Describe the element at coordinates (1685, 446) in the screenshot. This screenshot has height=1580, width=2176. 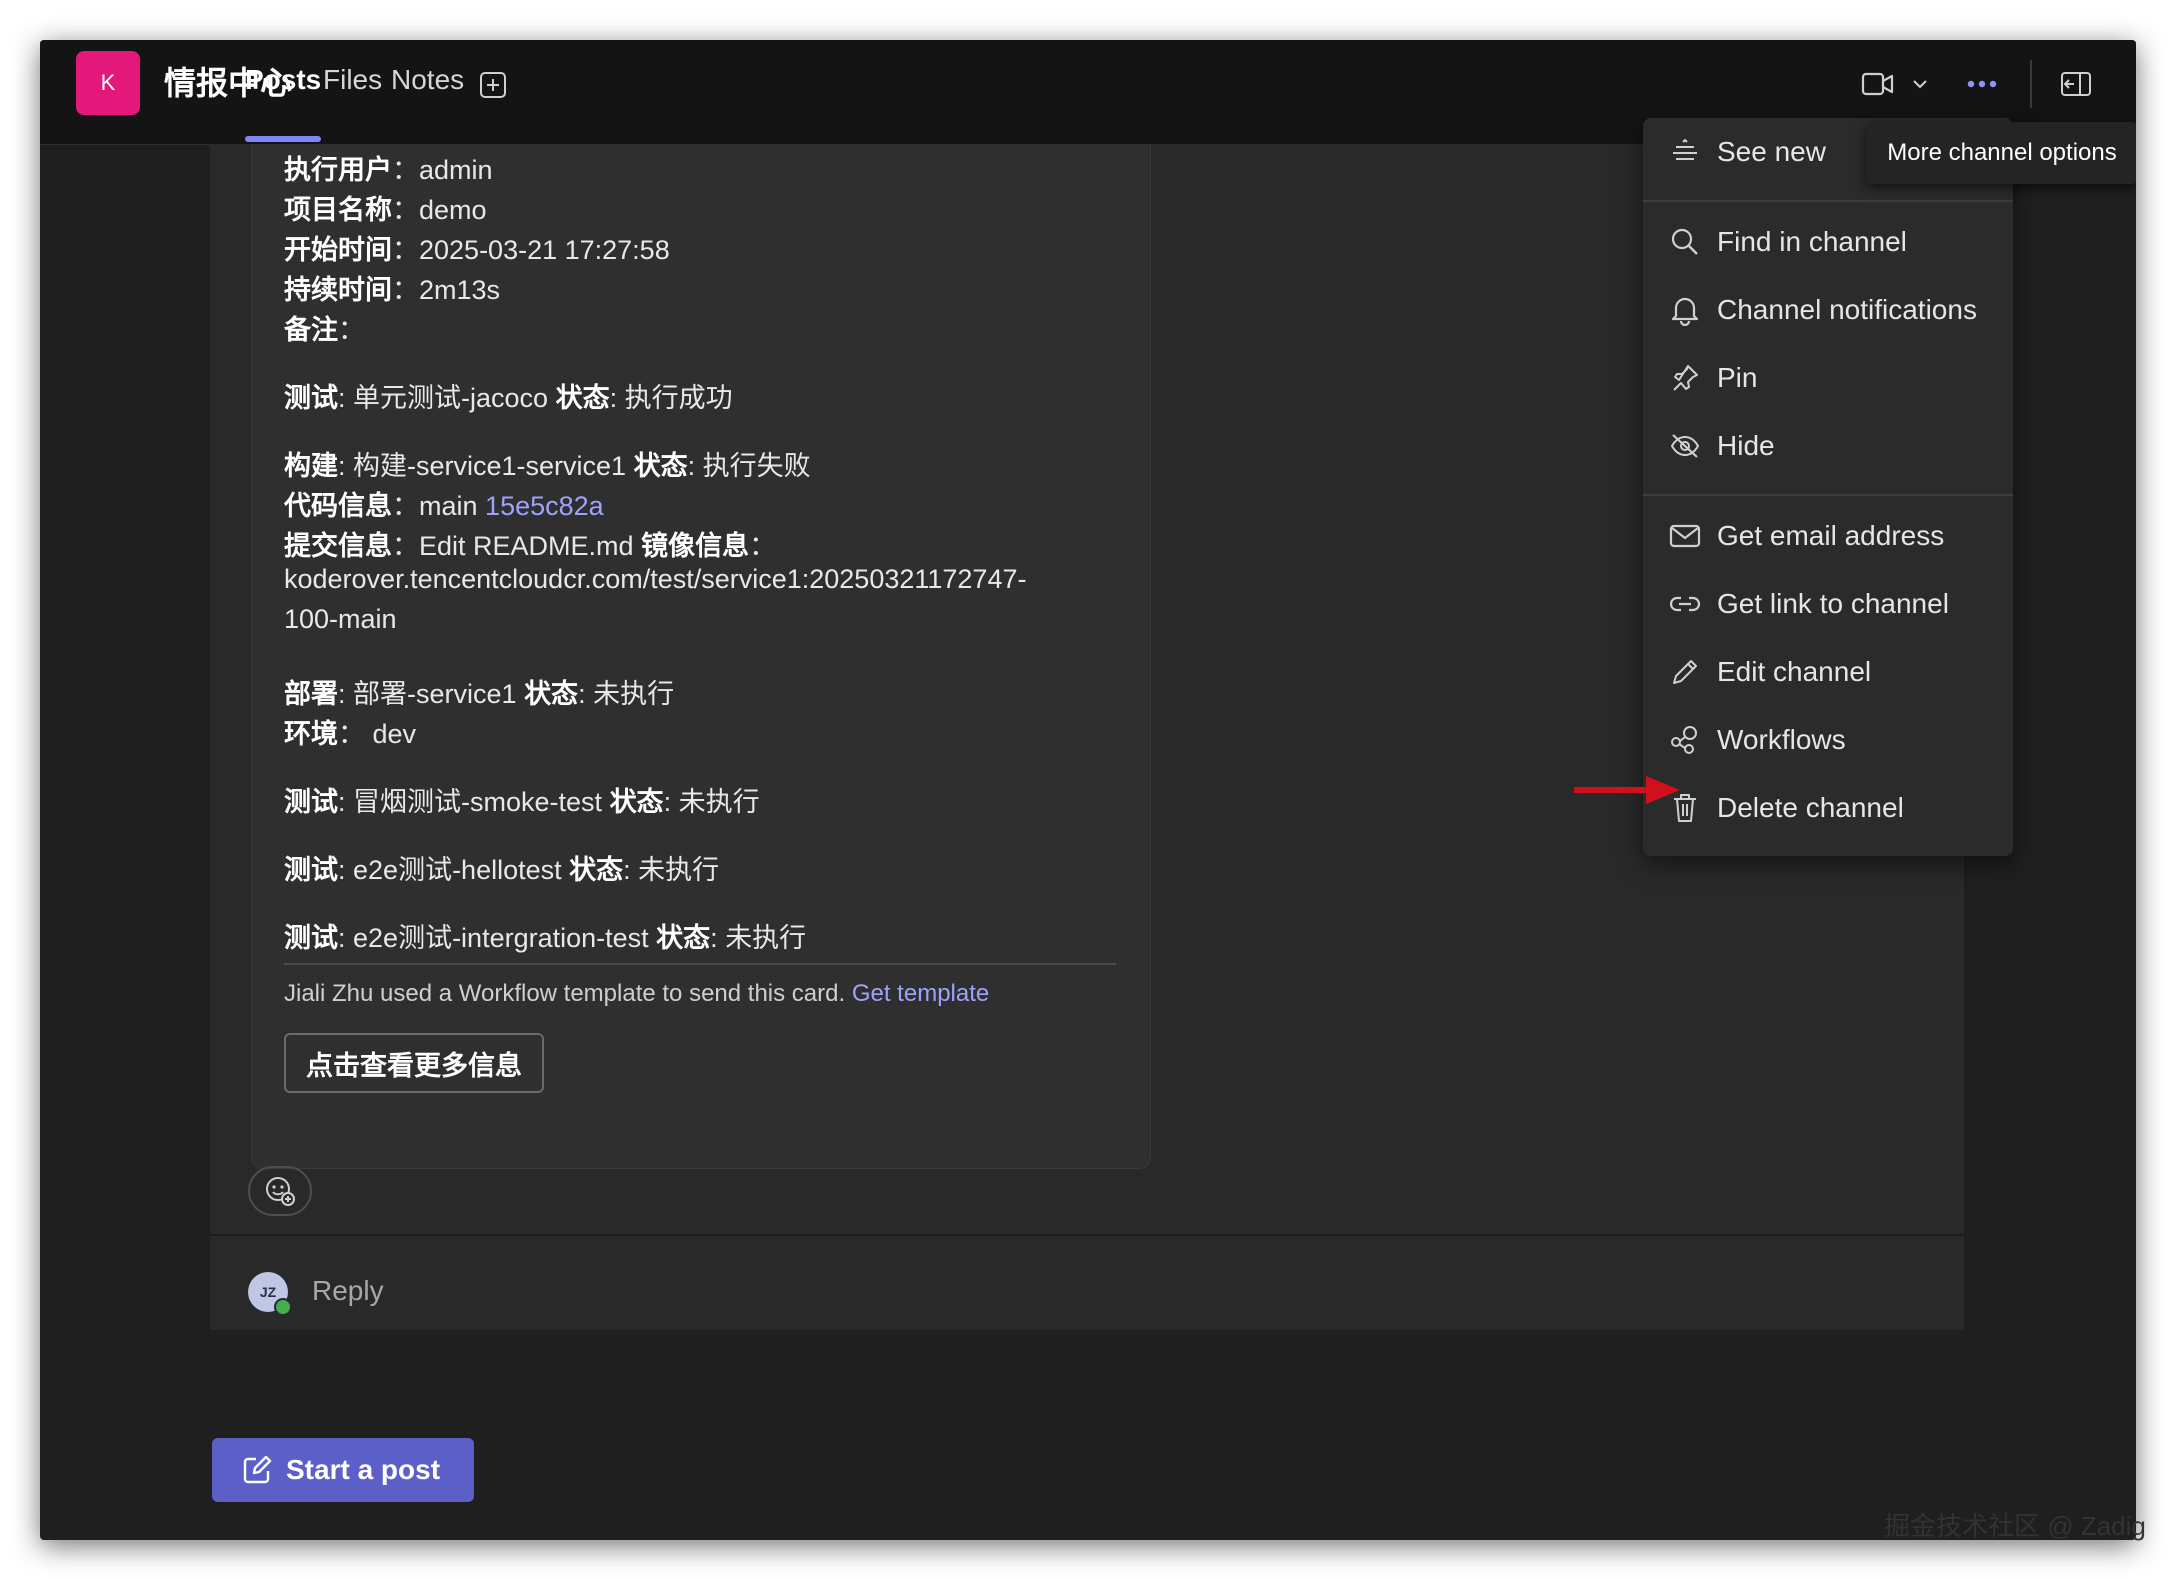
I see `eye-off-icon` at that location.